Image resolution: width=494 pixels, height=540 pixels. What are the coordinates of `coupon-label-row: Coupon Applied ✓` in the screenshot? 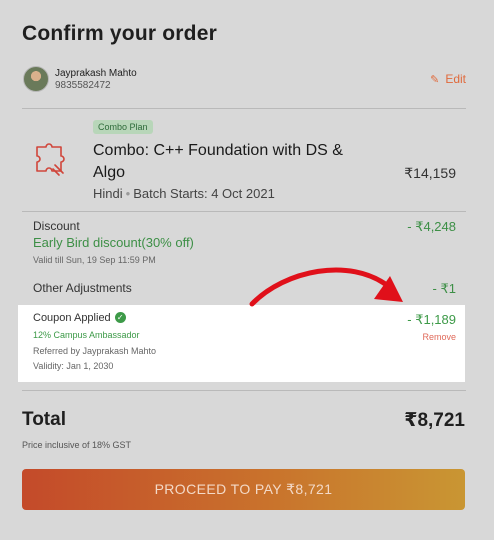 It's located at (79, 318).